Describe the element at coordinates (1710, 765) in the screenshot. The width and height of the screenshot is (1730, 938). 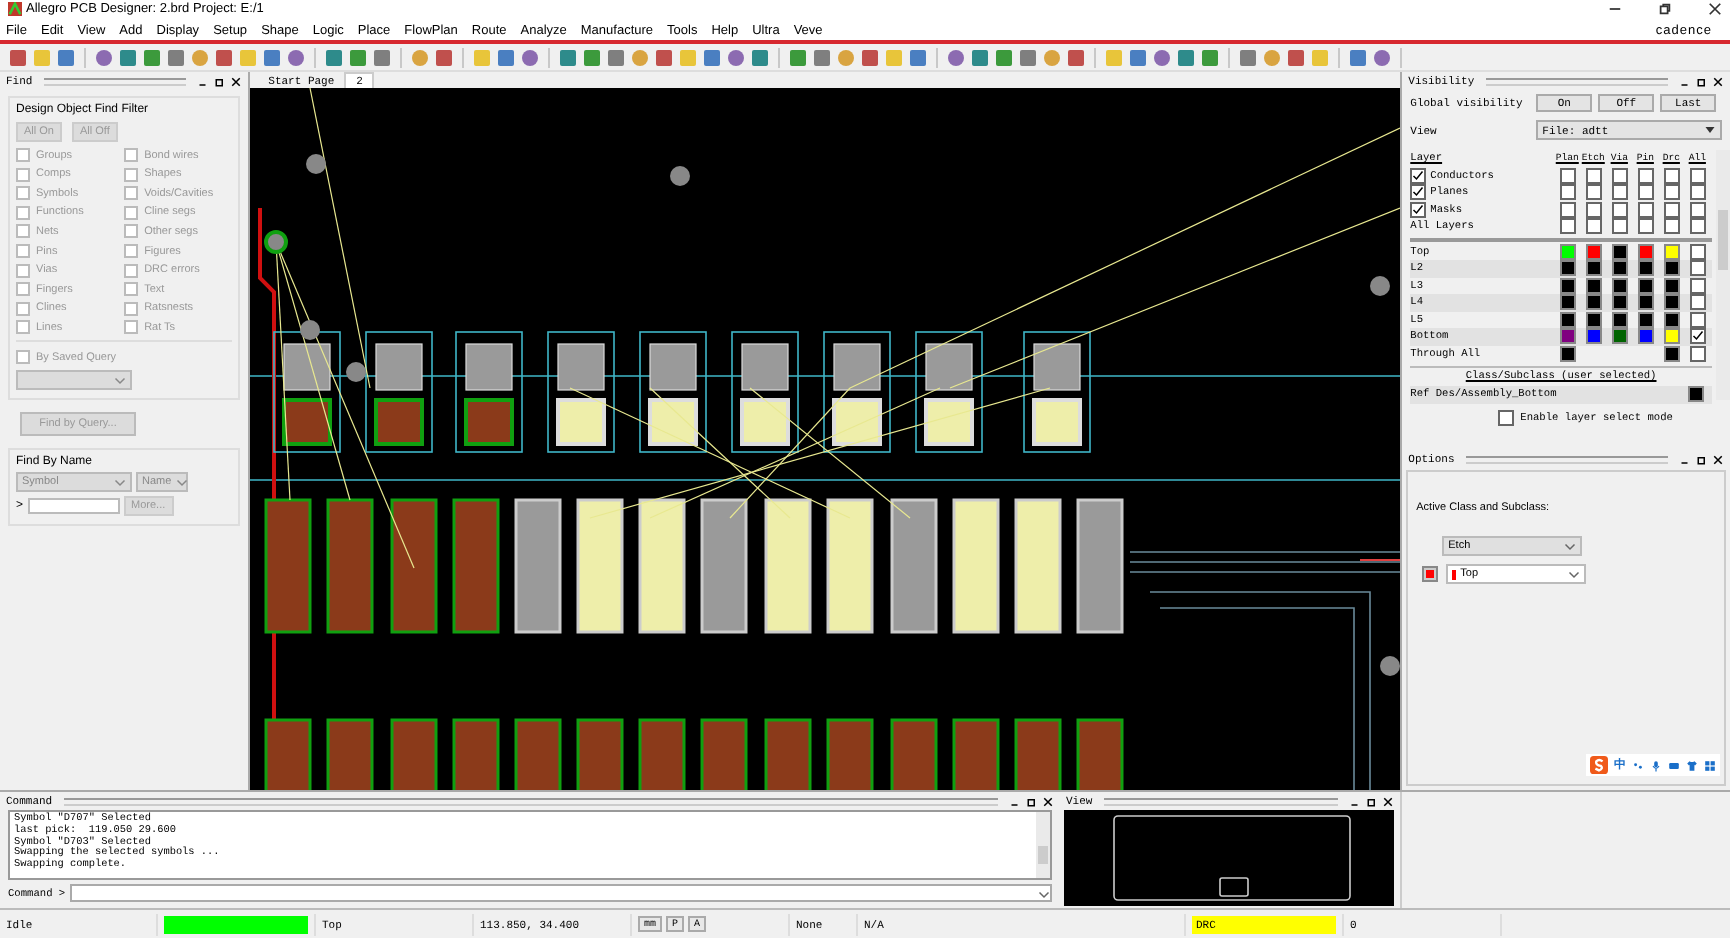
I see `grid-icon` at that location.